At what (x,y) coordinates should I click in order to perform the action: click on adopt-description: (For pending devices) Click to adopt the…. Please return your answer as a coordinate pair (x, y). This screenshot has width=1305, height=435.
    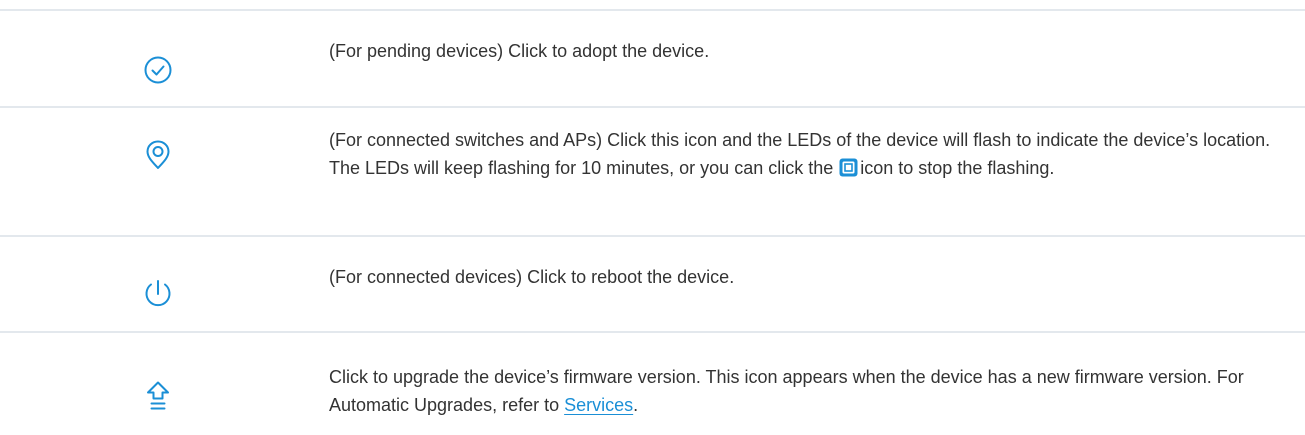
    Looking at the image, I should click on (519, 51).